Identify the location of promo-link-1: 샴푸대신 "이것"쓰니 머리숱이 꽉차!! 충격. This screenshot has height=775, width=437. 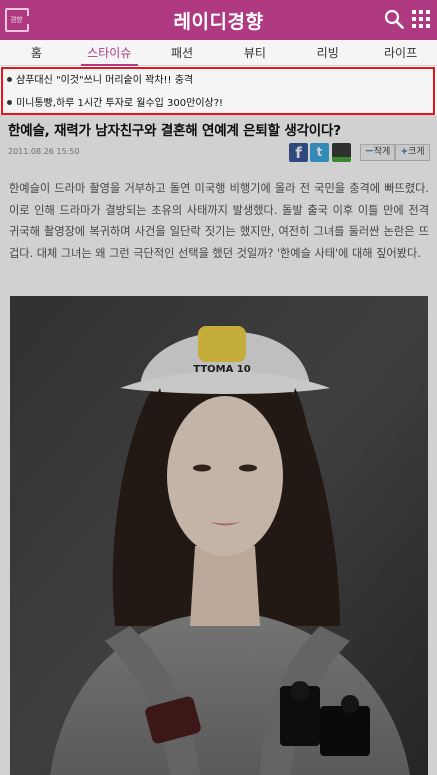
(100, 81).